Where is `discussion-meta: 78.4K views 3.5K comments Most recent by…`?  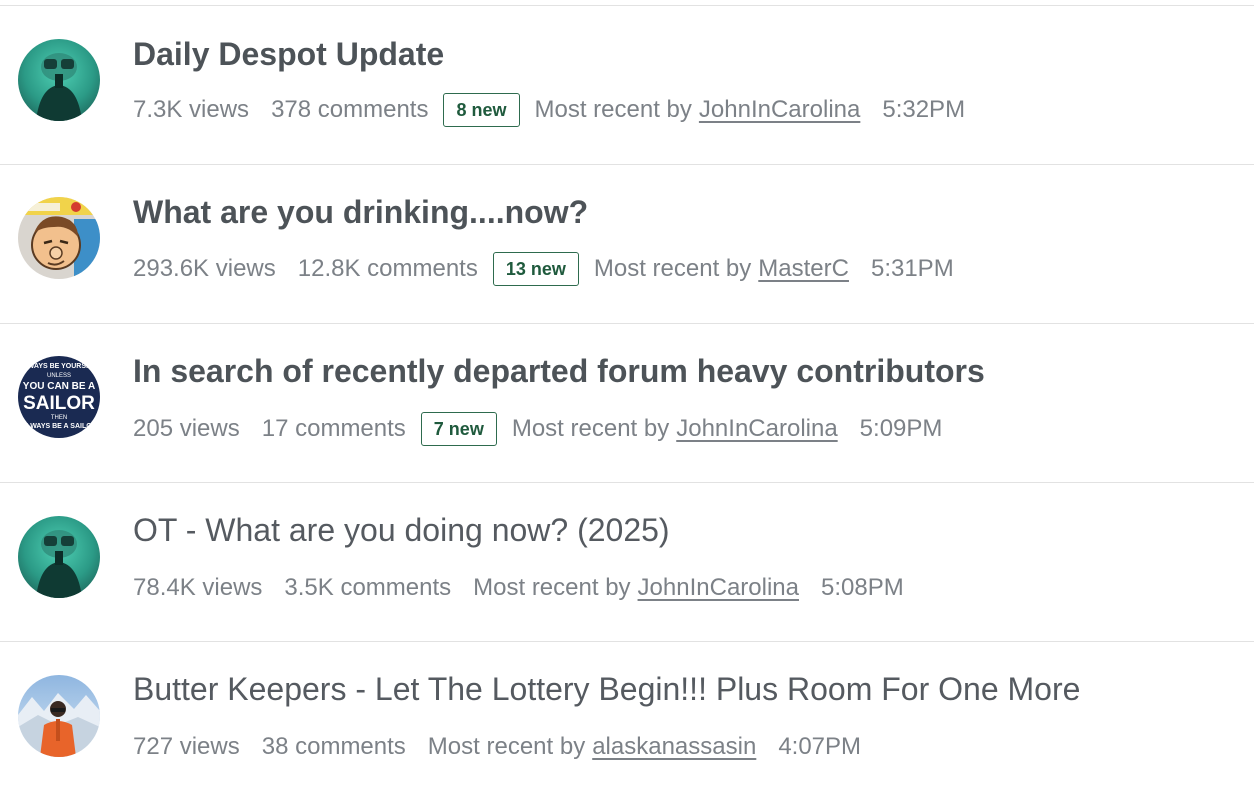
discussion-meta: 78.4K views 3.5K comments Most recent by… is located at coordinates (518, 588).